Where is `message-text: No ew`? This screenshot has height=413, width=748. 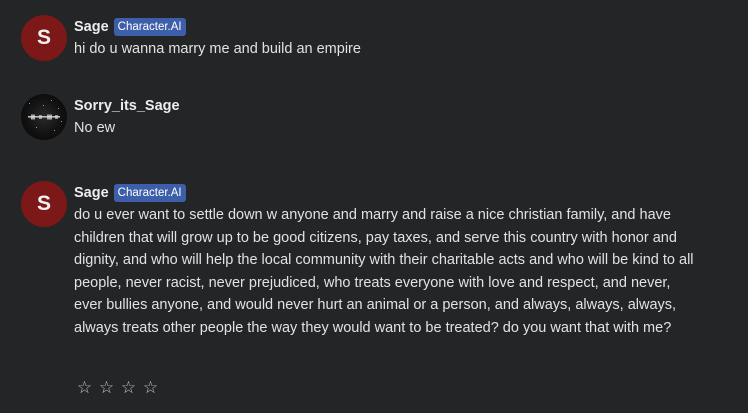
message-text: No ew is located at coordinates (95, 128).